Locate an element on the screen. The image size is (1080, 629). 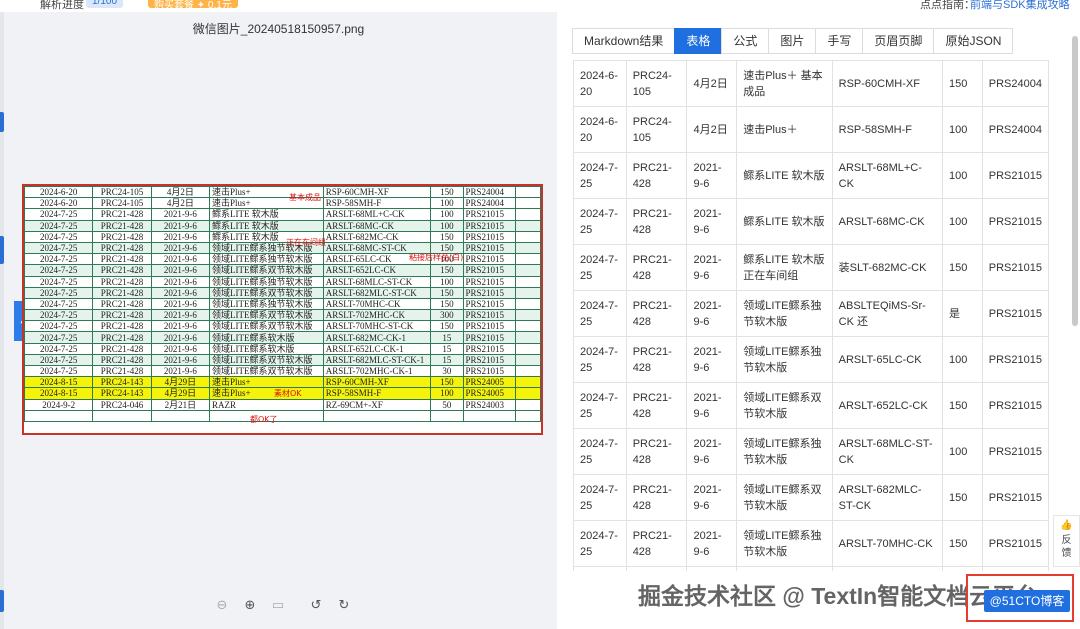
buy-package-button: 购买套餐 ✦ 0.1元 is located at coordinates (193, 5).